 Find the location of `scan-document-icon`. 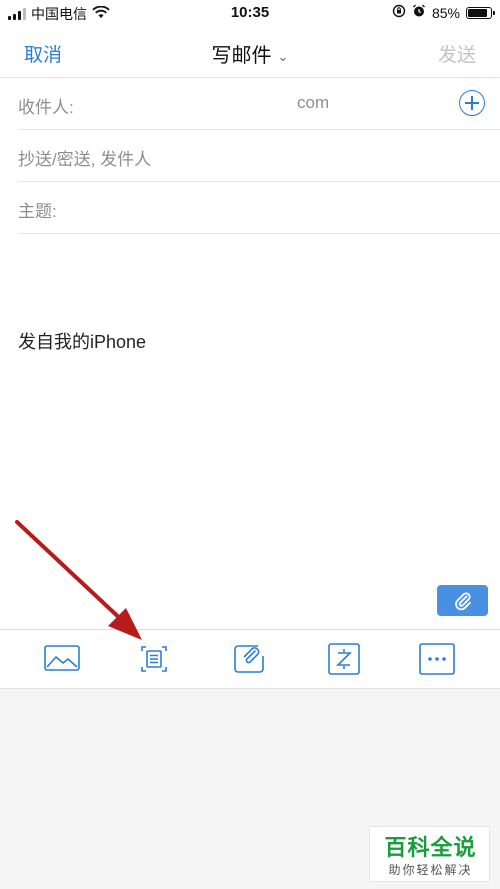

scan-document-icon is located at coordinates (154, 659).